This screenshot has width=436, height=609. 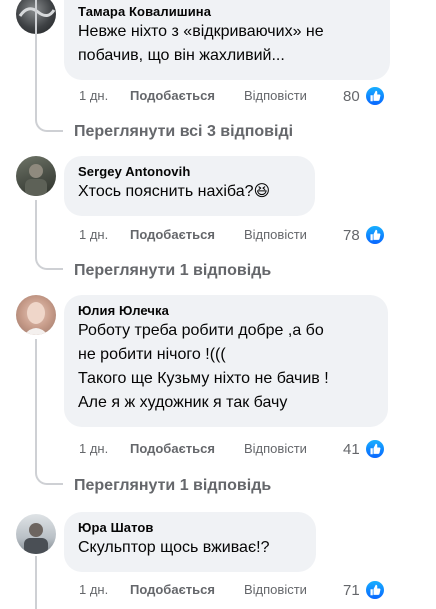 What do you see at coordinates (36, 582) in the screenshot?
I see `thread-line` at bounding box center [36, 582].